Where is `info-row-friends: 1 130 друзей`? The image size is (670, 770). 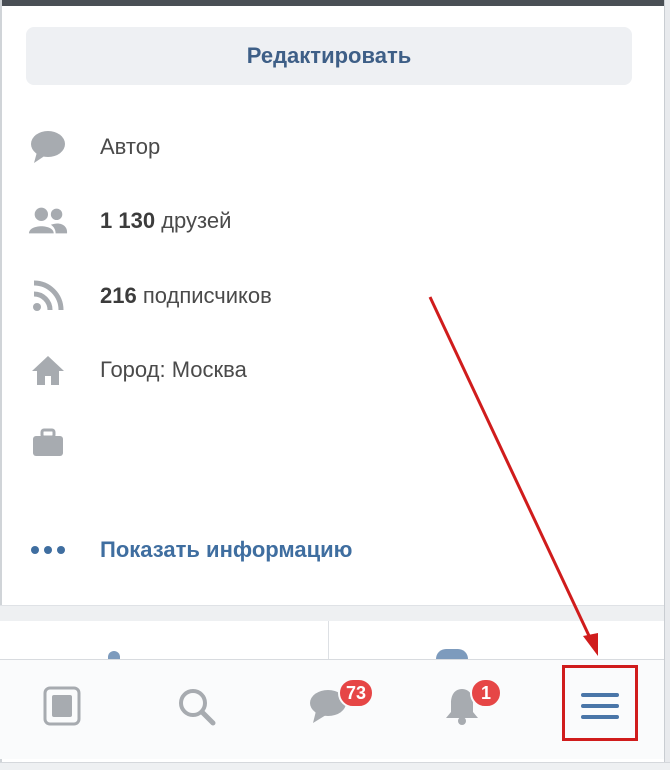
info-row-friends: 1 130 друзей is located at coordinates (300, 221).